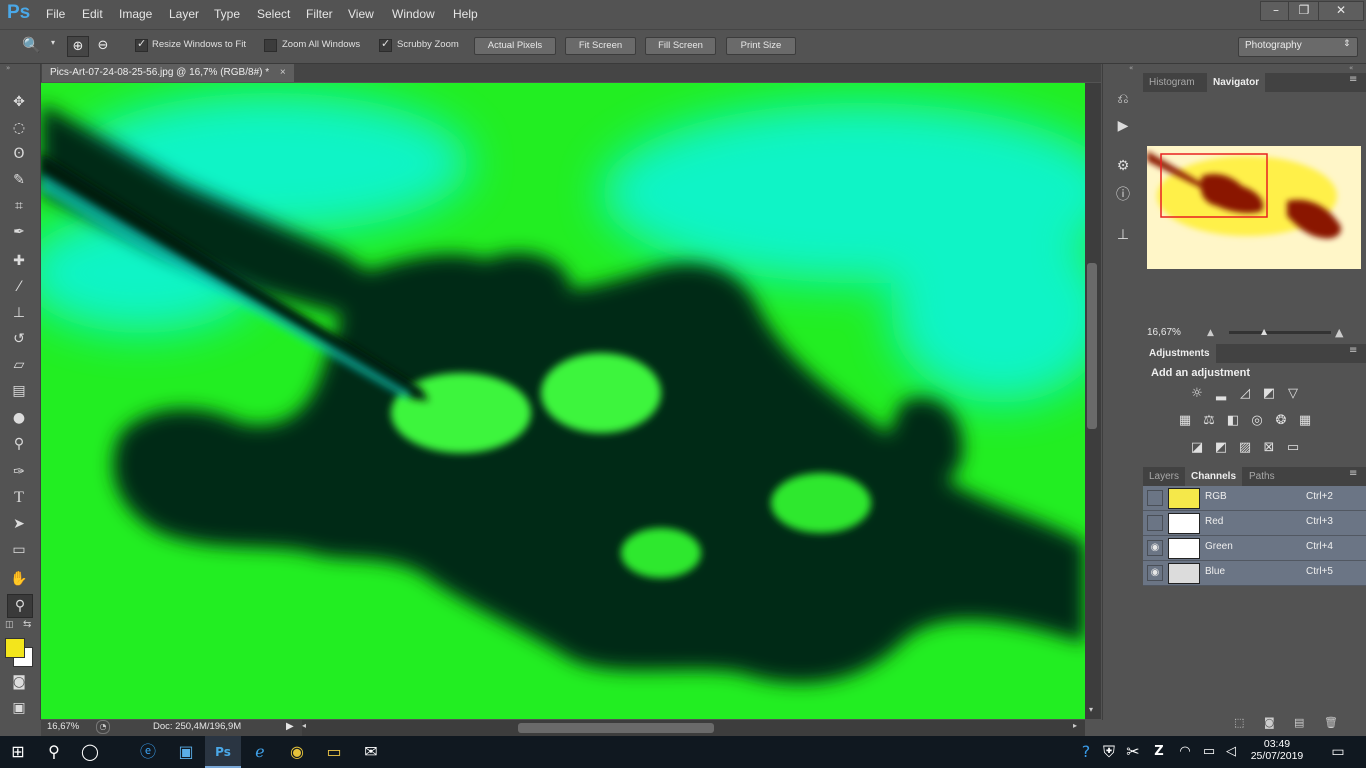 This screenshot has height=768, width=1366. Describe the element at coordinates (1123, 126) in the screenshot. I see `actions-play-icon: ▶` at that location.